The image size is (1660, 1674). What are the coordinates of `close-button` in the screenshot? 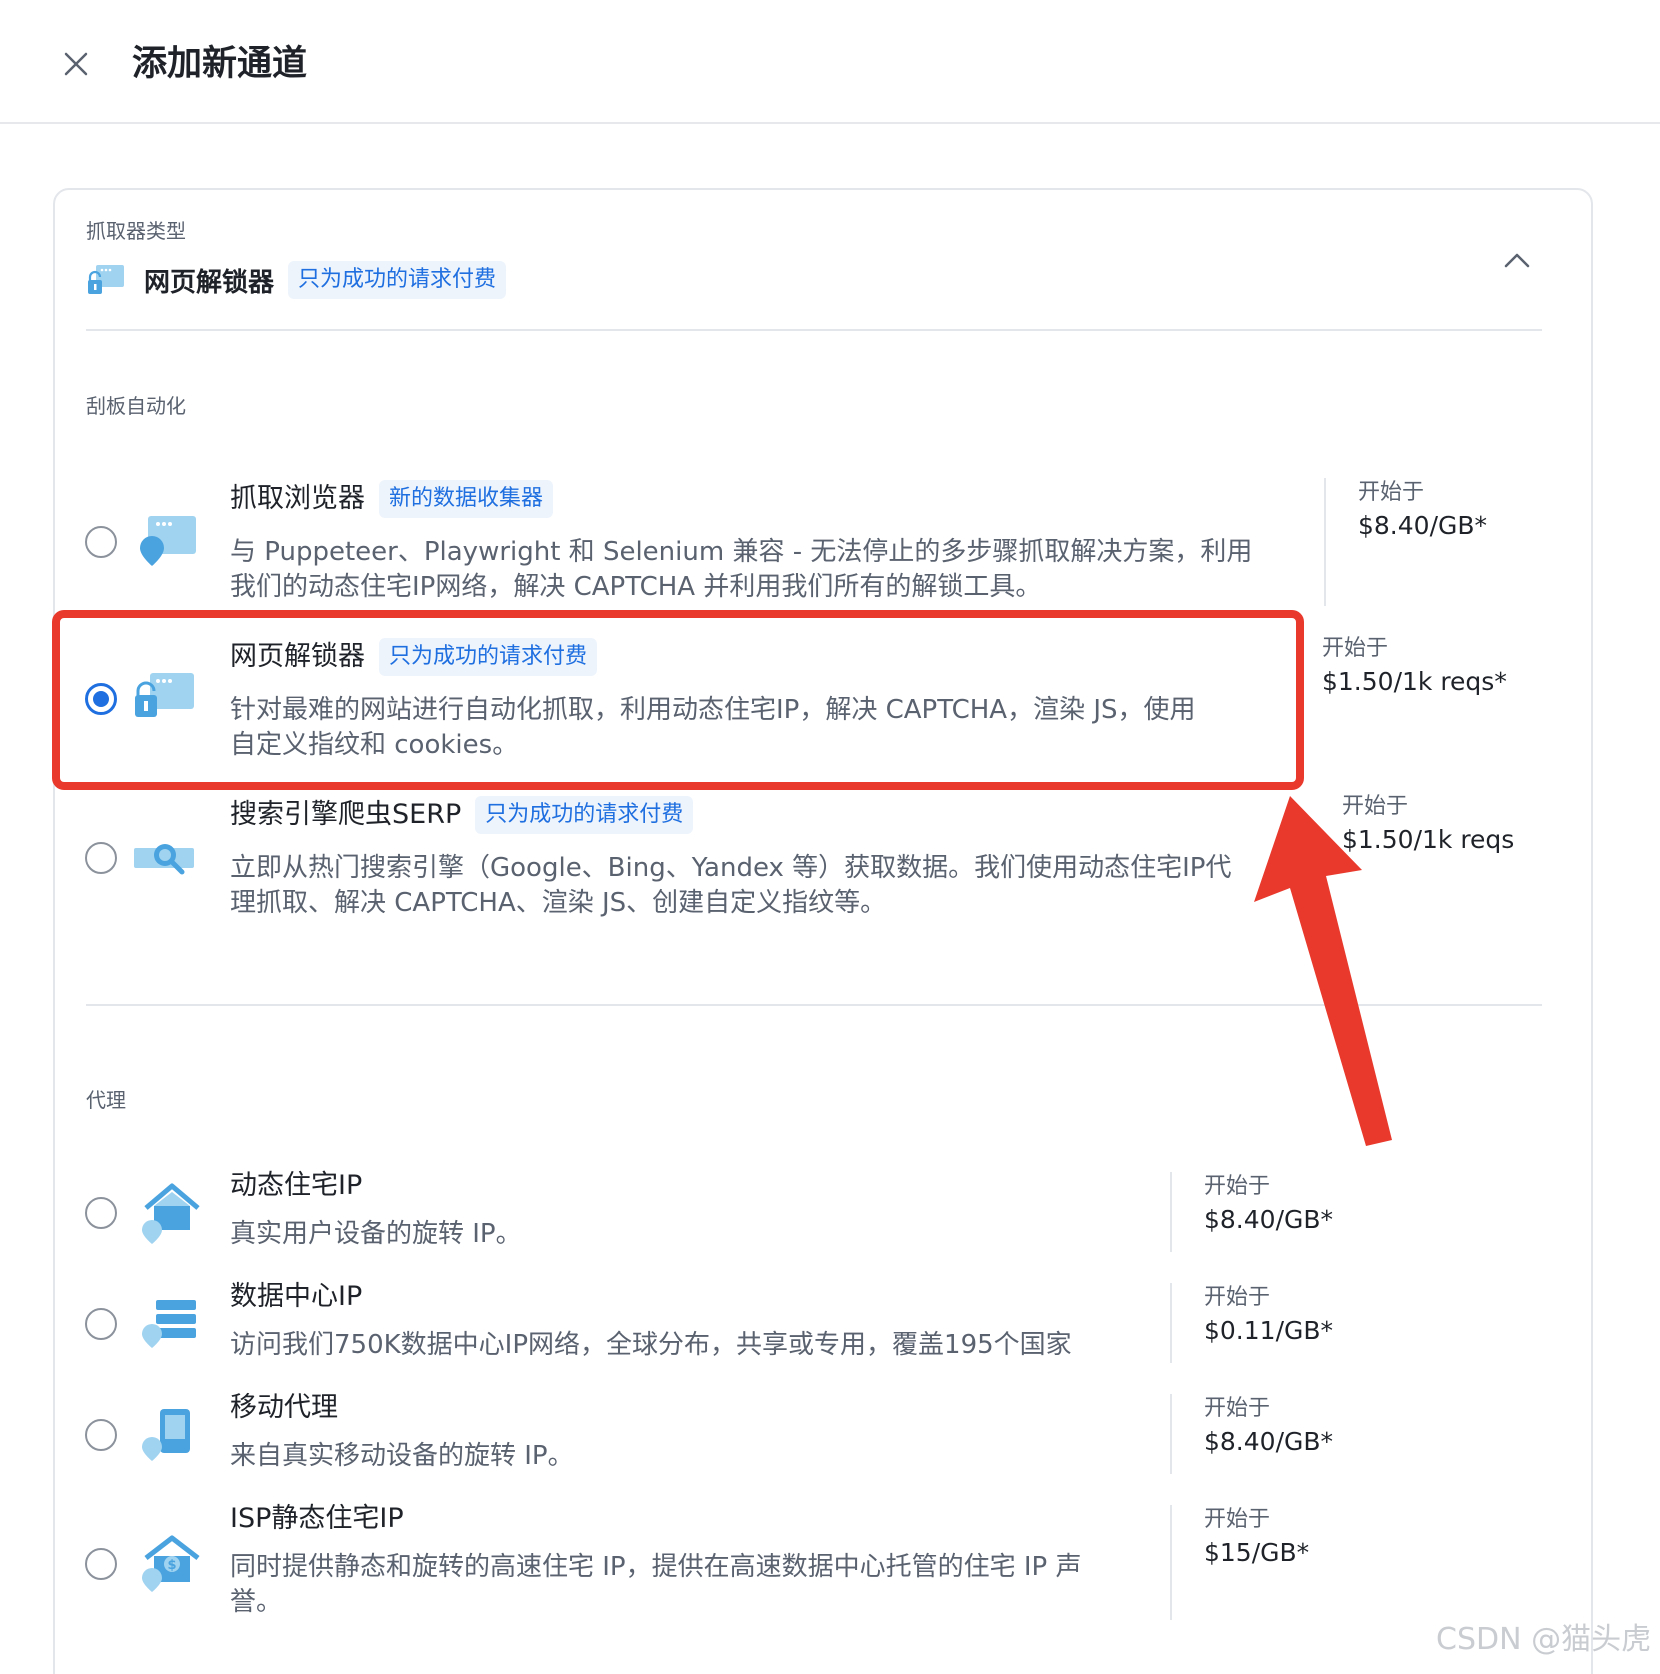 It's located at (76, 64).